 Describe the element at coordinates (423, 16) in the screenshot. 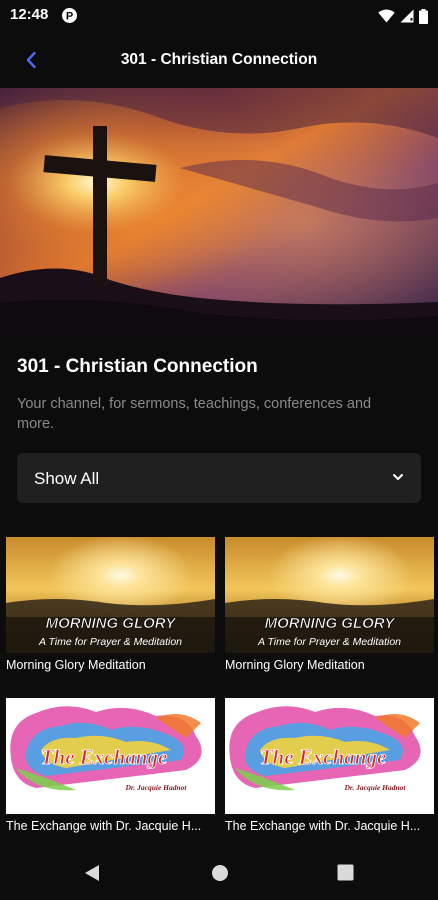

I see `battery-icon` at that location.